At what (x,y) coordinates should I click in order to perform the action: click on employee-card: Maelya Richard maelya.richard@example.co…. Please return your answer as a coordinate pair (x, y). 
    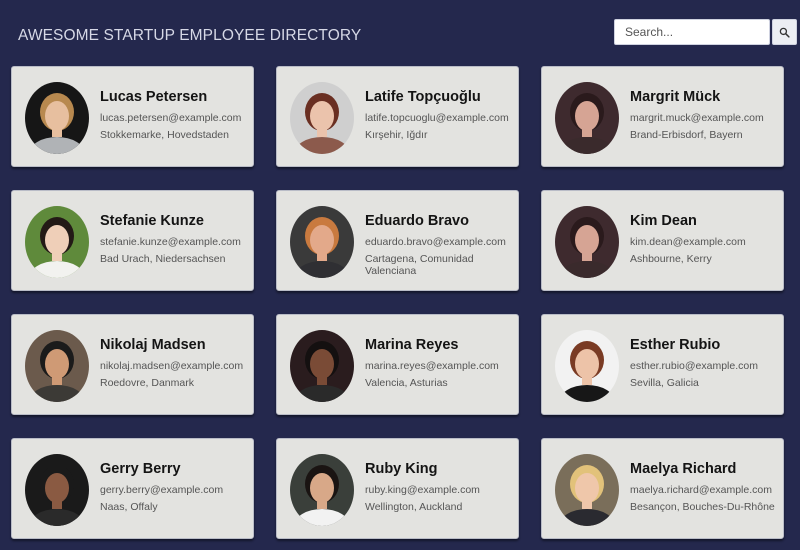
    Looking at the image, I should click on (662, 488).